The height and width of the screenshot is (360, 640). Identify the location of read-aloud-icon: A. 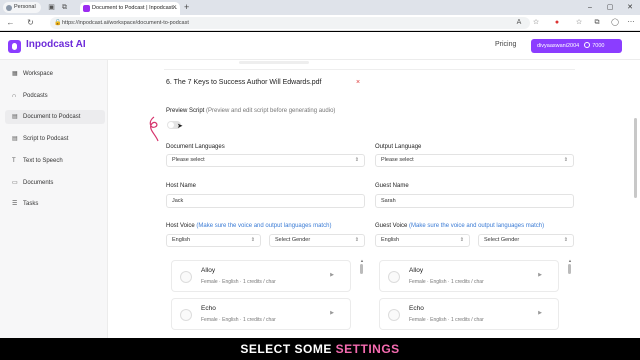
(519, 23).